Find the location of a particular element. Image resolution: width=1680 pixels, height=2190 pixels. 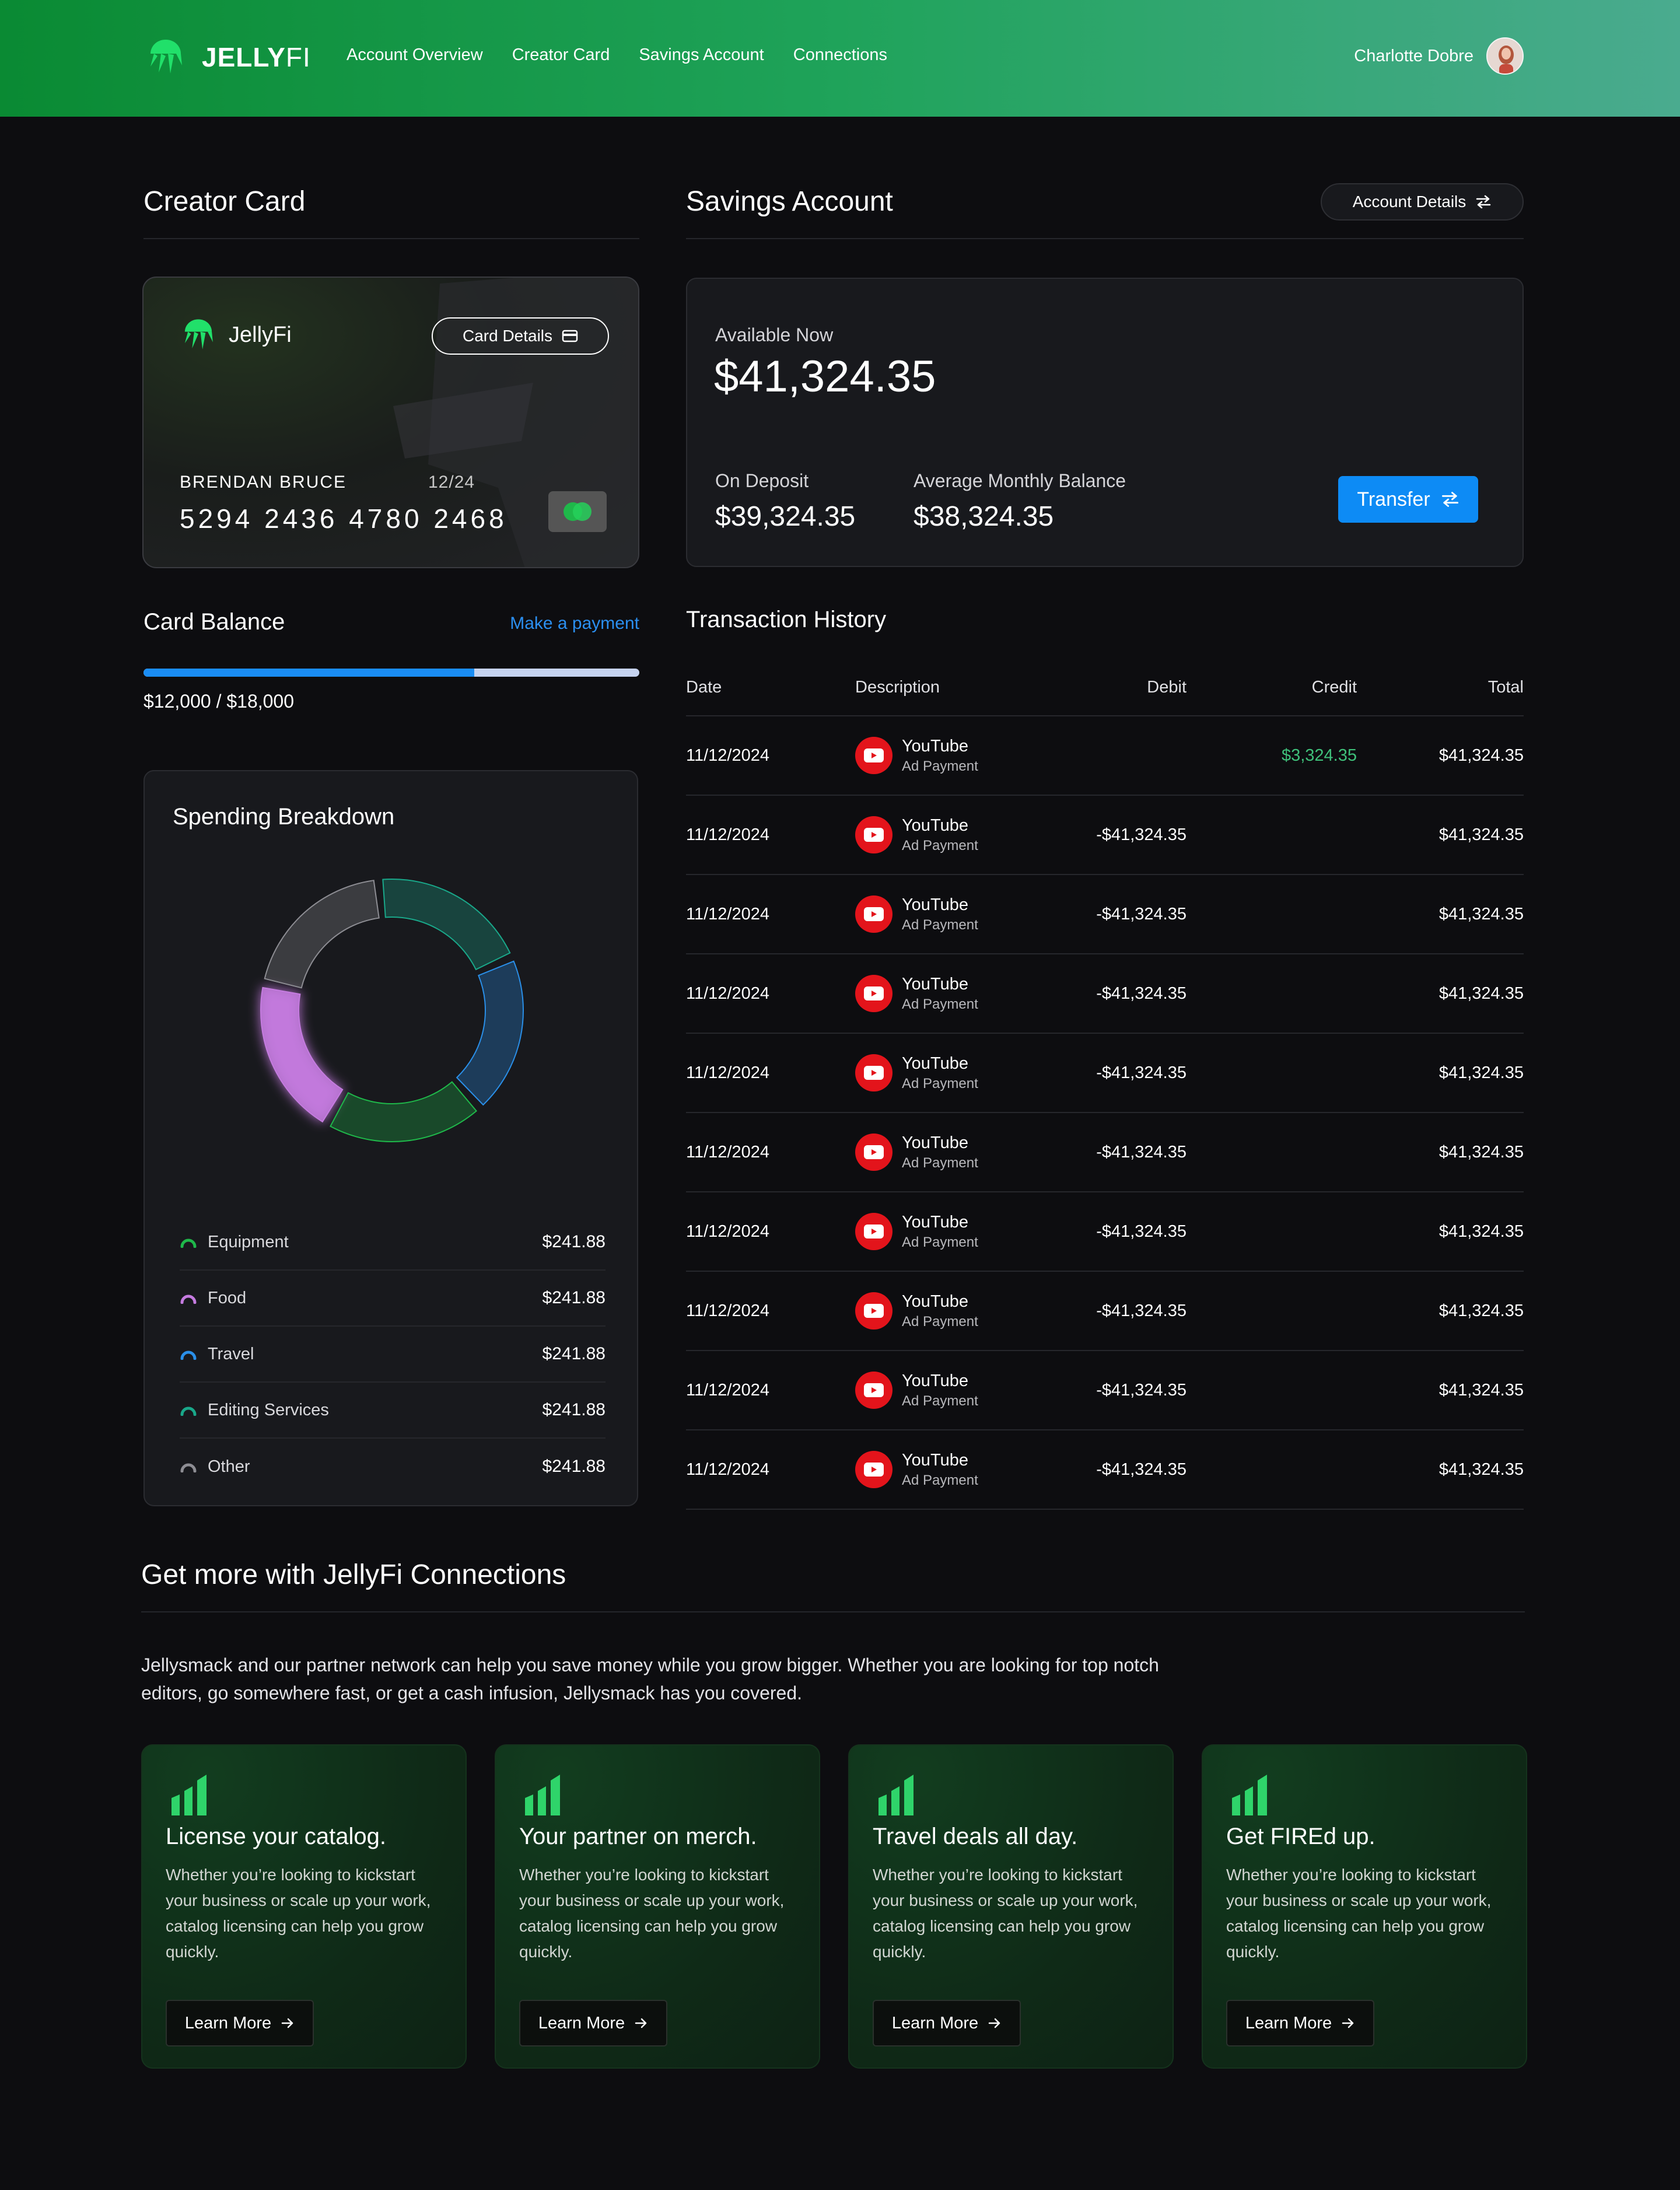

donut-slice-other is located at coordinates (322, 934).